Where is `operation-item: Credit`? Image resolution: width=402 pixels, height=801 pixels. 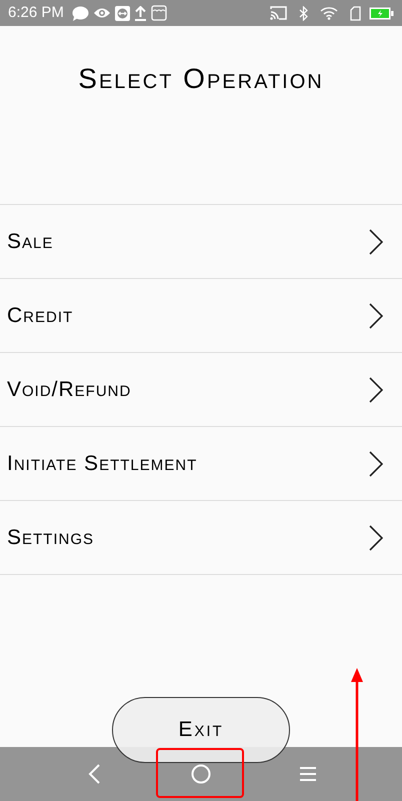
operation-item: Credit is located at coordinates (201, 316).